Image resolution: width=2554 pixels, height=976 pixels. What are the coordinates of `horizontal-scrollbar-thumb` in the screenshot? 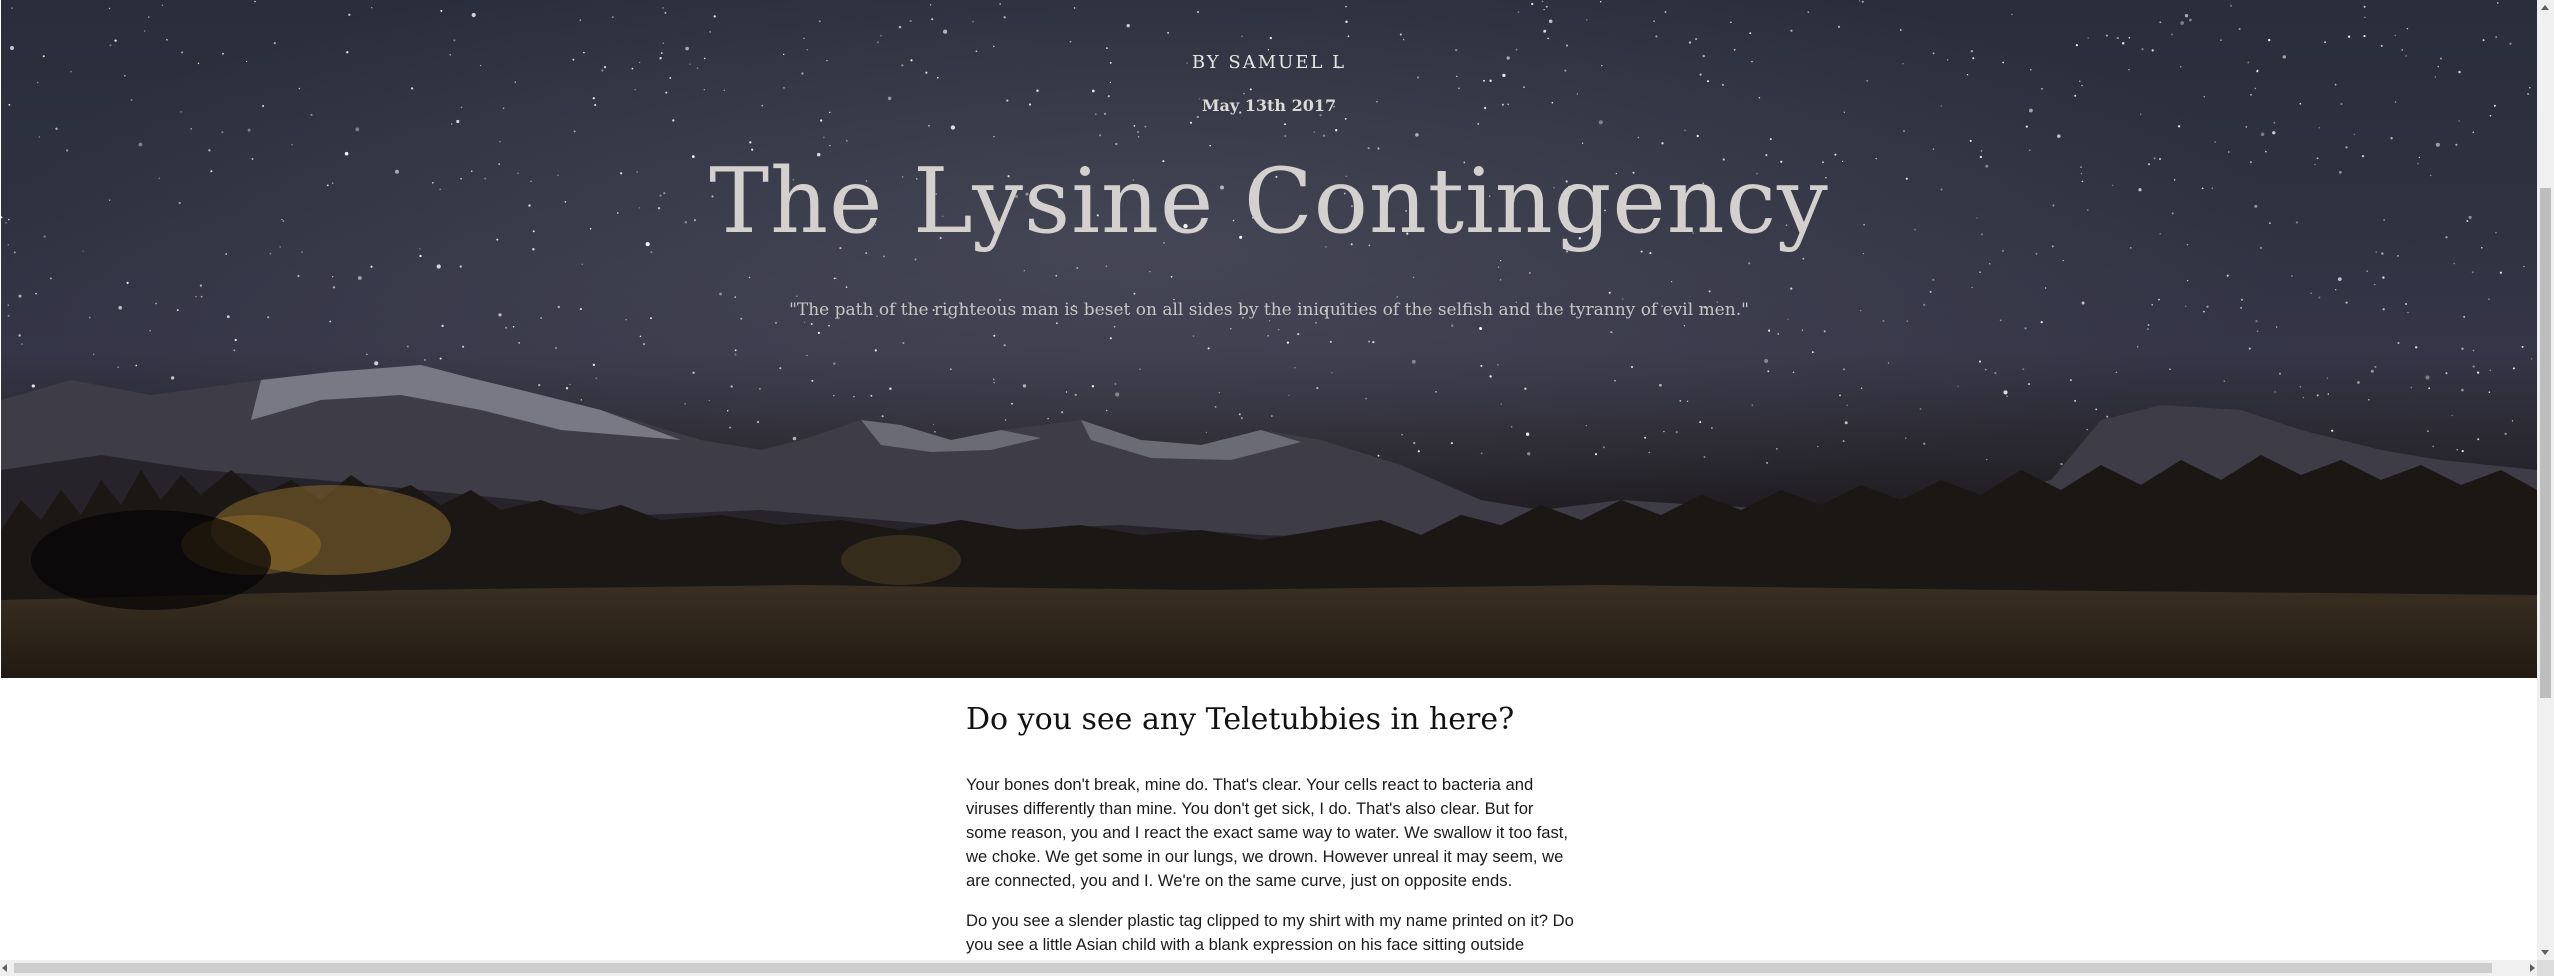 It's located at (1253, 968).